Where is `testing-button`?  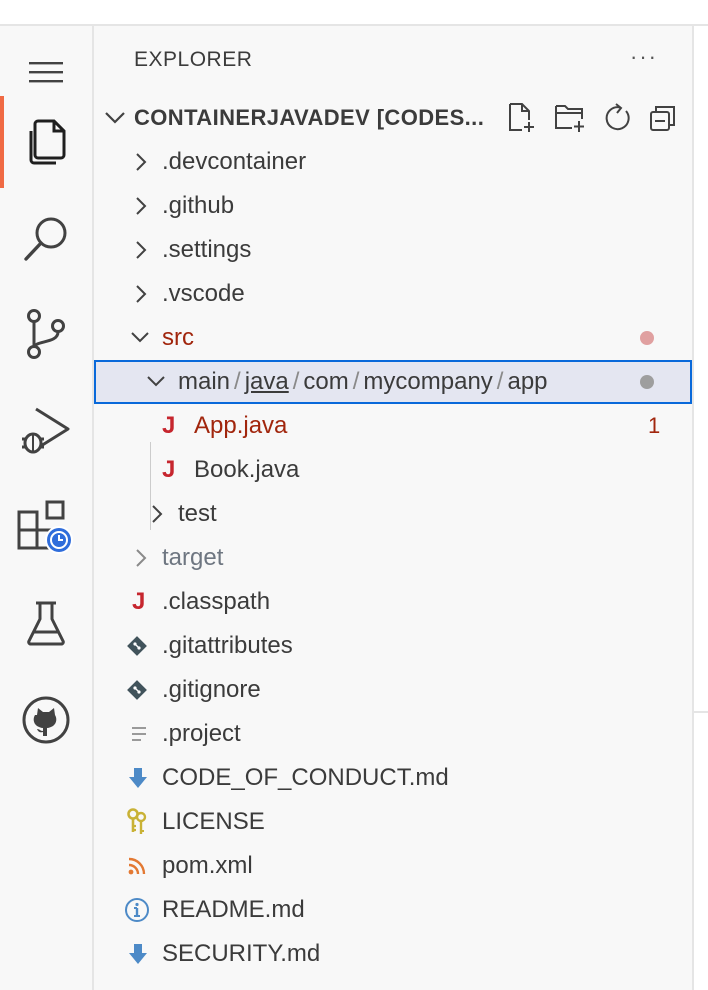 testing-button is located at coordinates (46, 624).